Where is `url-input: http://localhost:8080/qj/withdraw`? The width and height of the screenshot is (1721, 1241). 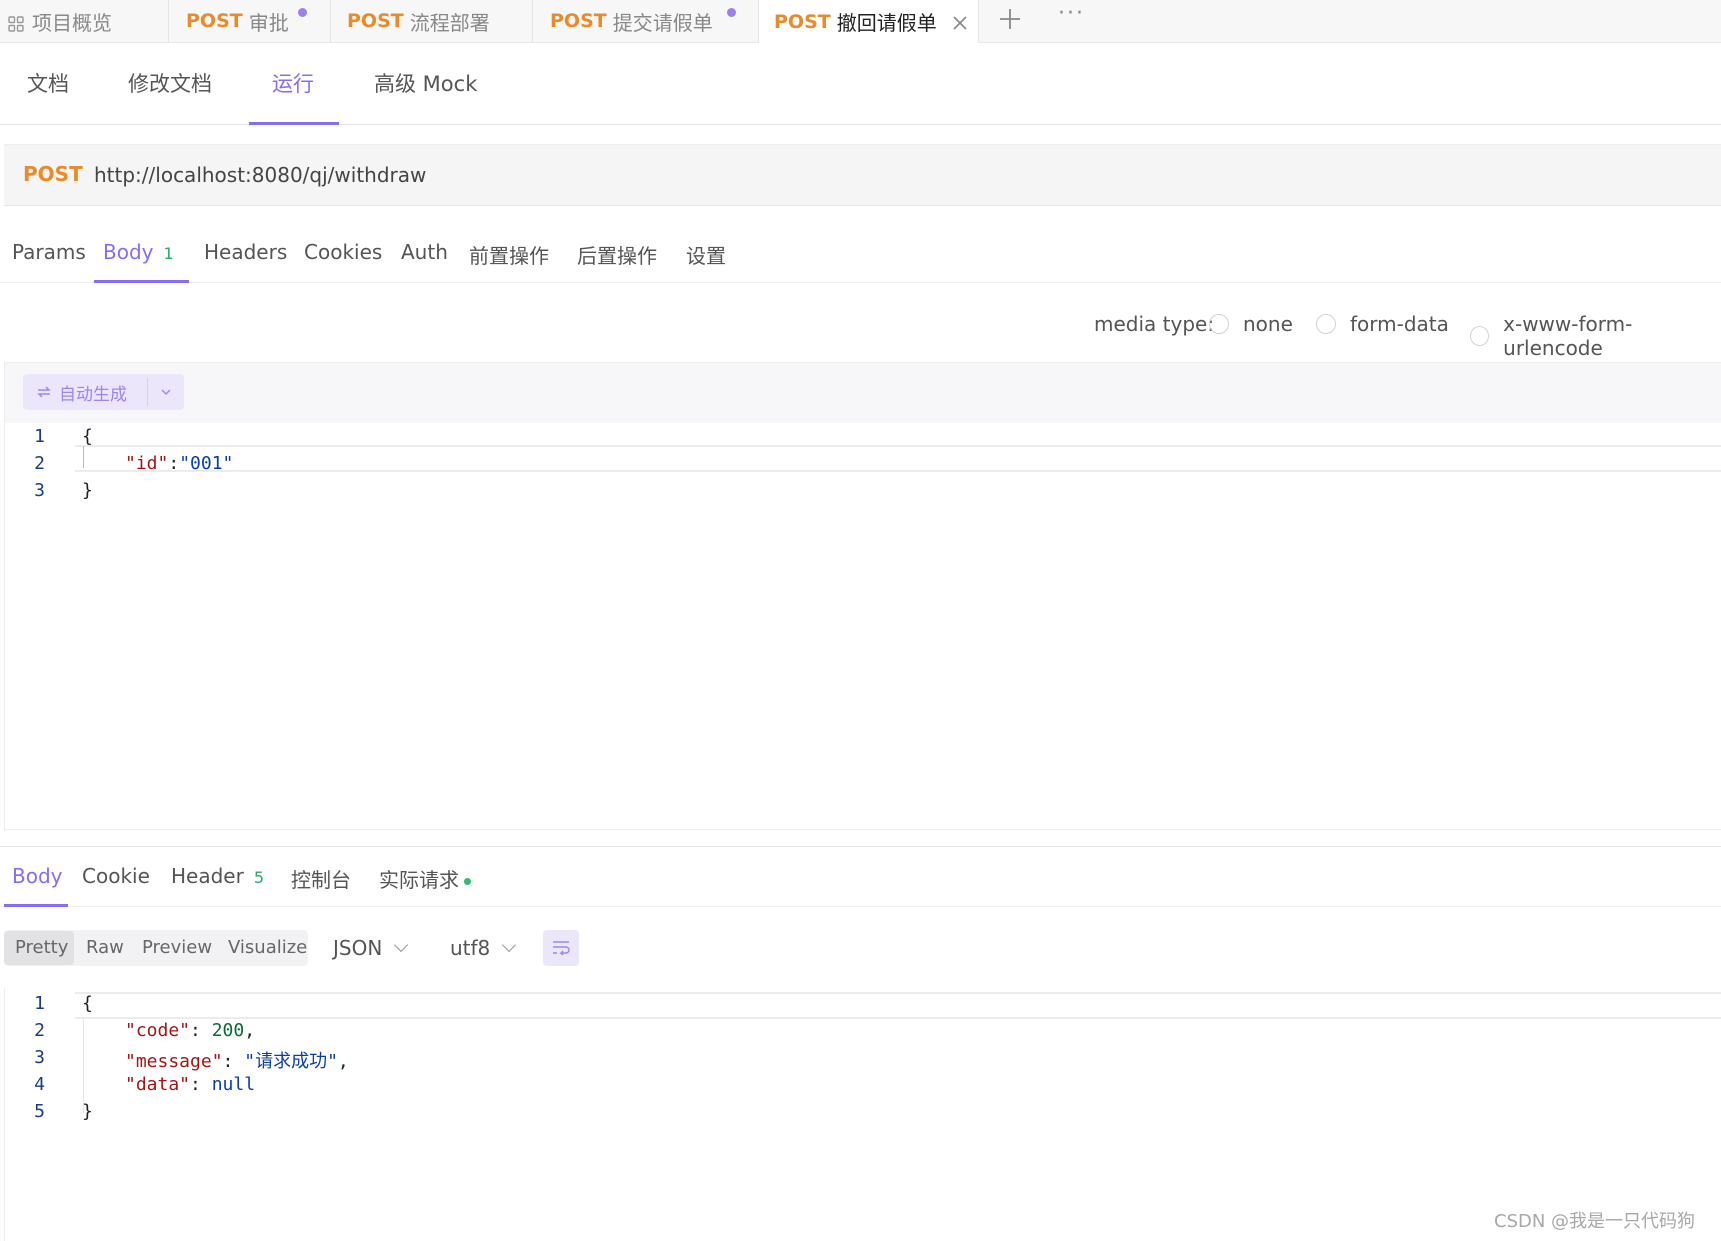 url-input: http://localhost:8080/qj/withdraw is located at coordinates (260, 175).